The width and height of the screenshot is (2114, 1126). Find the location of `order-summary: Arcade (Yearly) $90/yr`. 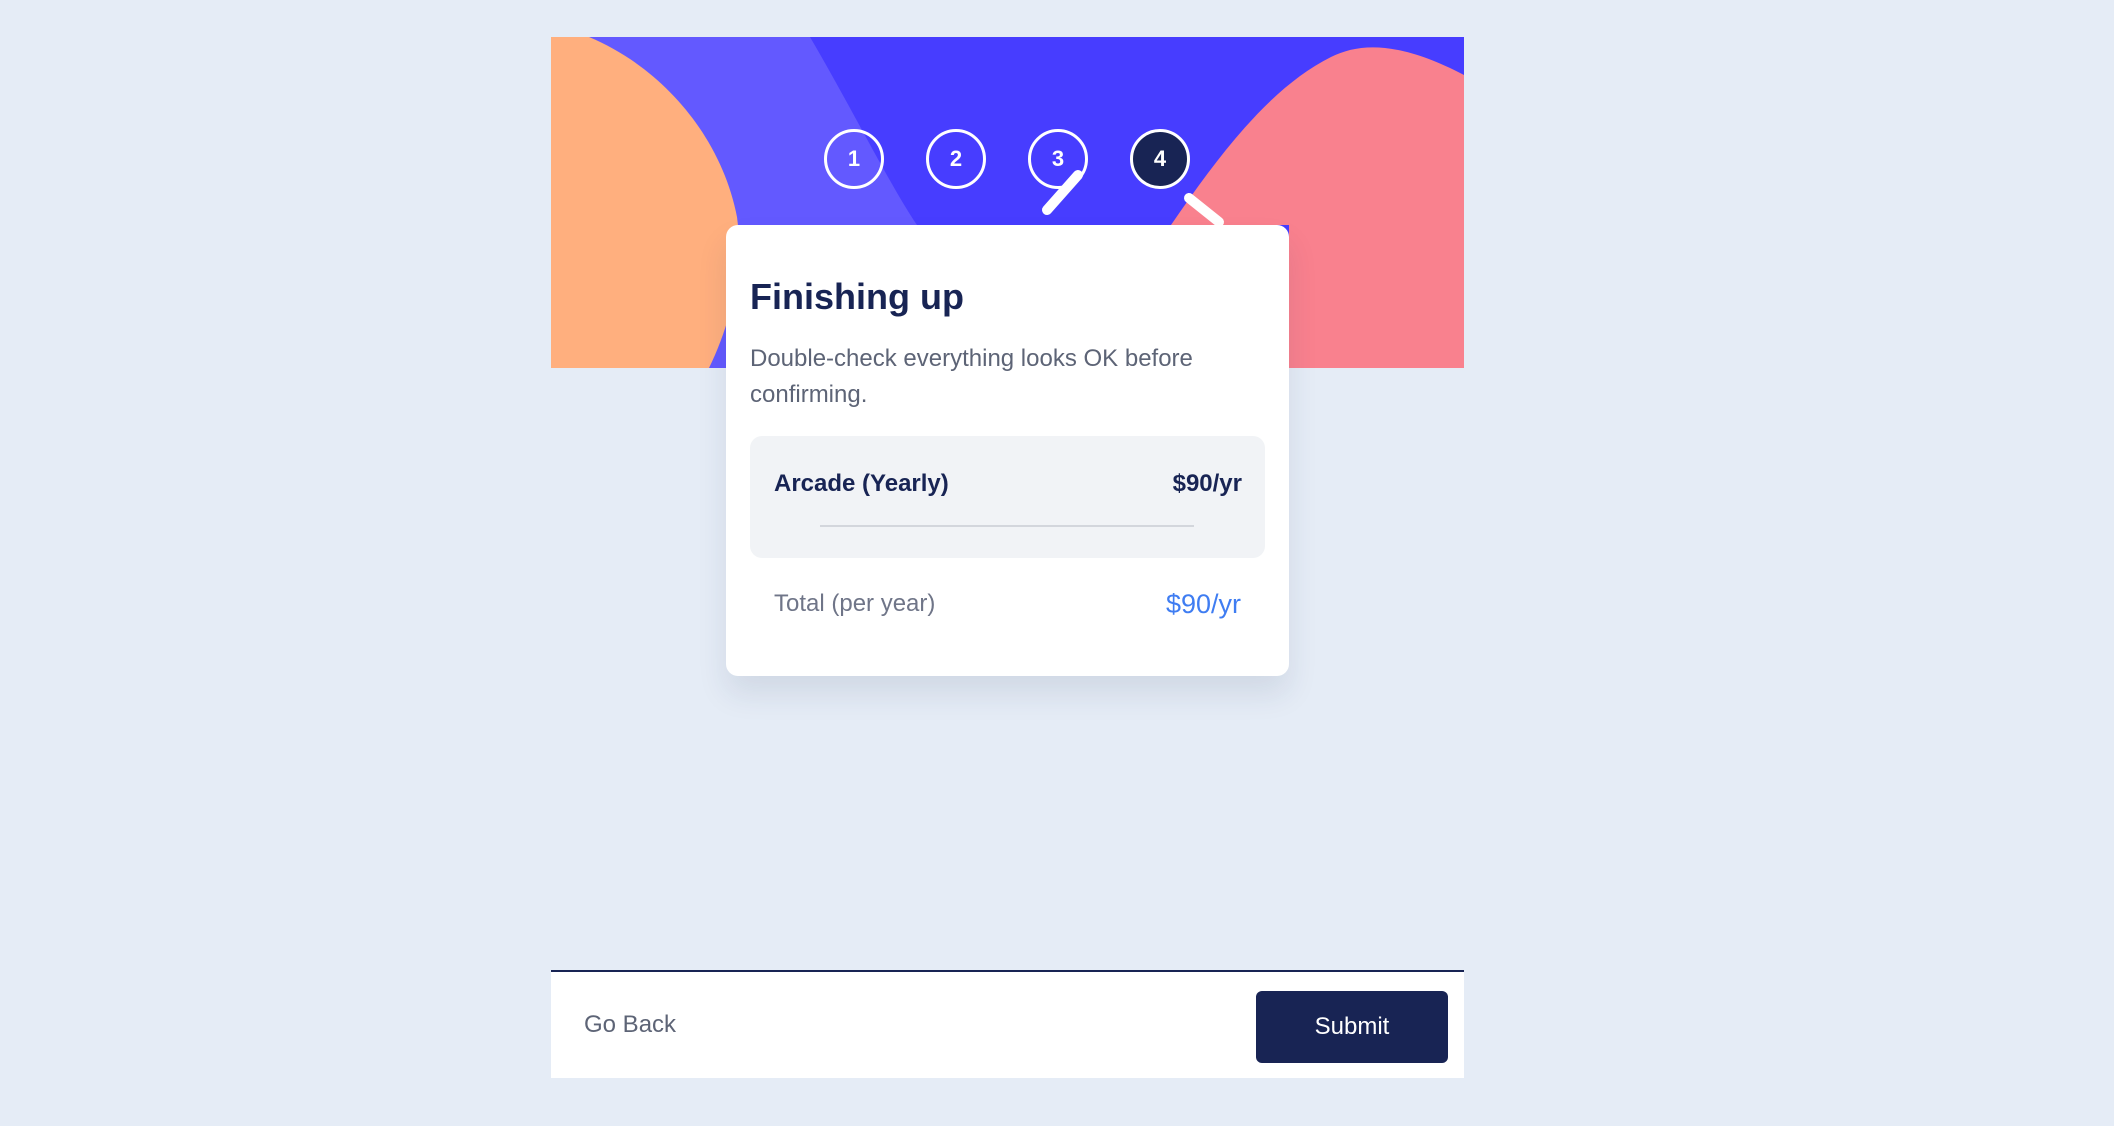

order-summary: Arcade (Yearly) $90/yr is located at coordinates (1007, 497).